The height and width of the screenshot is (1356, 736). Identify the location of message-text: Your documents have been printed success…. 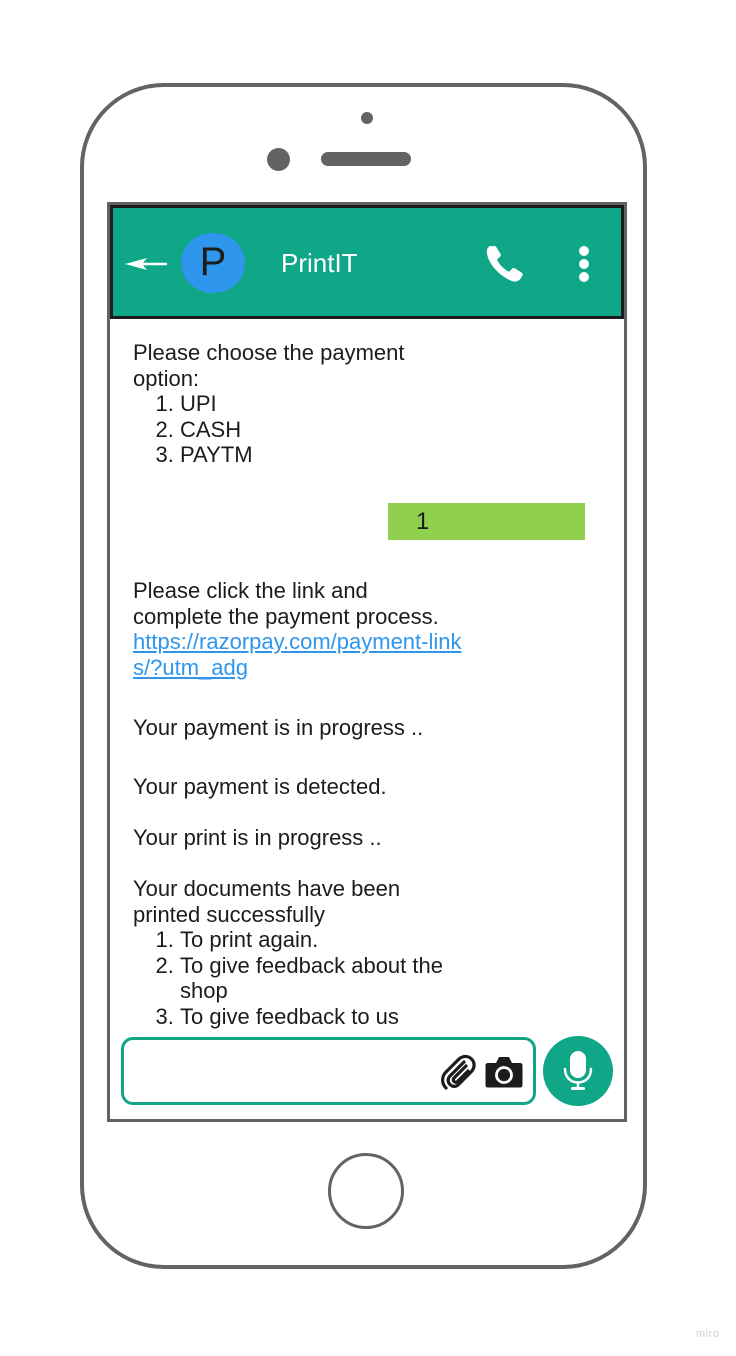
(267, 901).